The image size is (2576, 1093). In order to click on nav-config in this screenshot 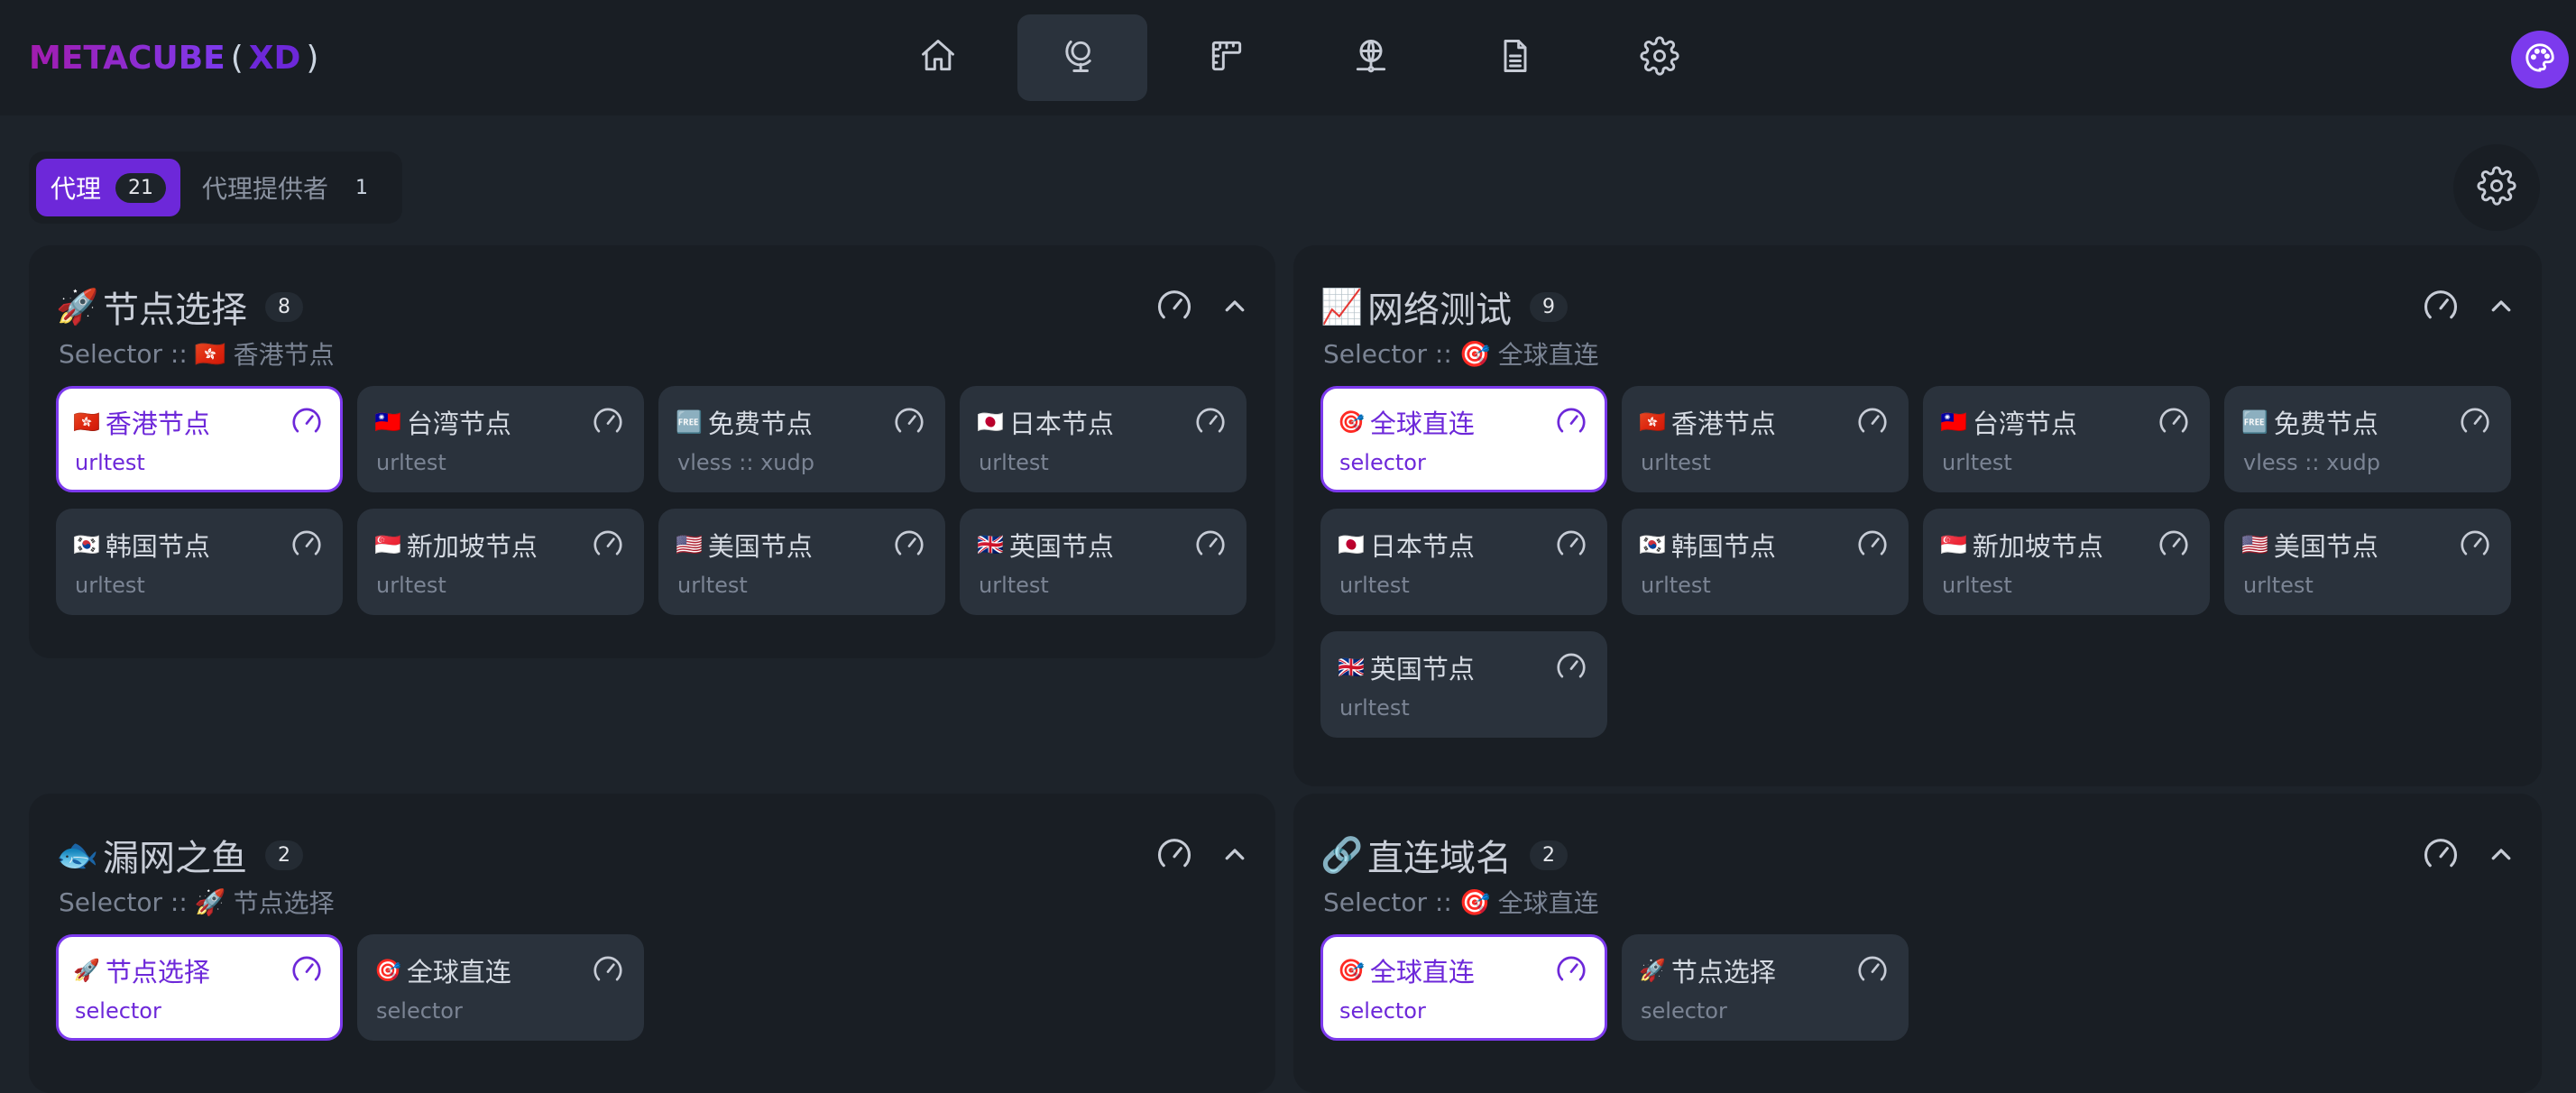, I will do `click(1660, 57)`.